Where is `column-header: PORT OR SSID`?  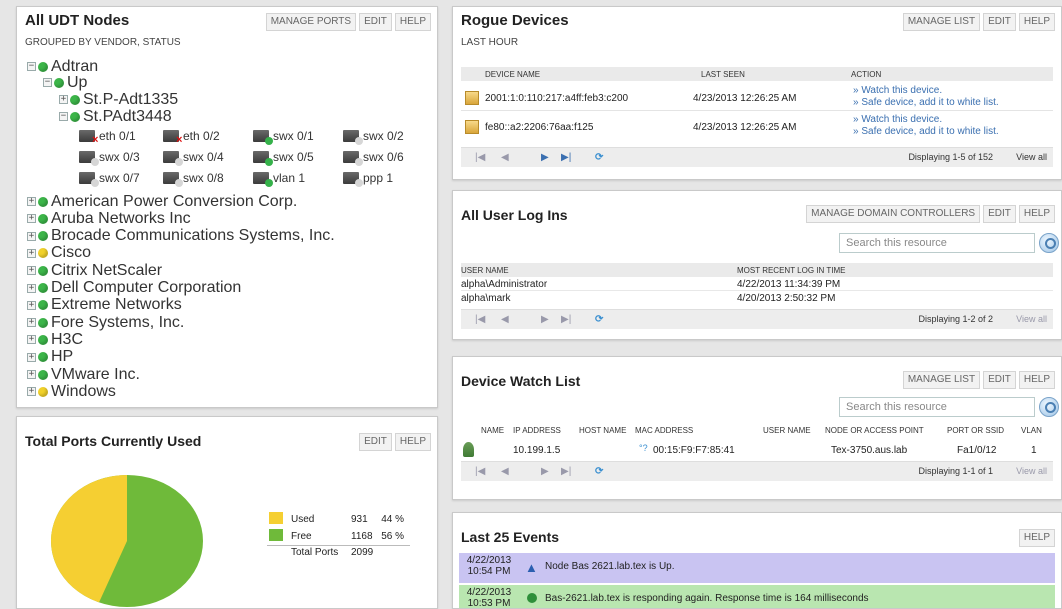
column-header: PORT OR SSID is located at coordinates (975, 430).